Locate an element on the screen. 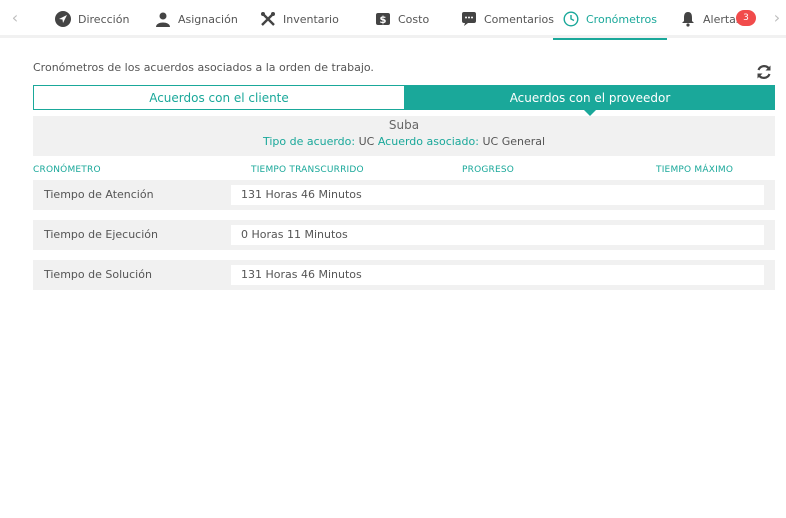  alerts-count-badge: 3 is located at coordinates (746, 18).